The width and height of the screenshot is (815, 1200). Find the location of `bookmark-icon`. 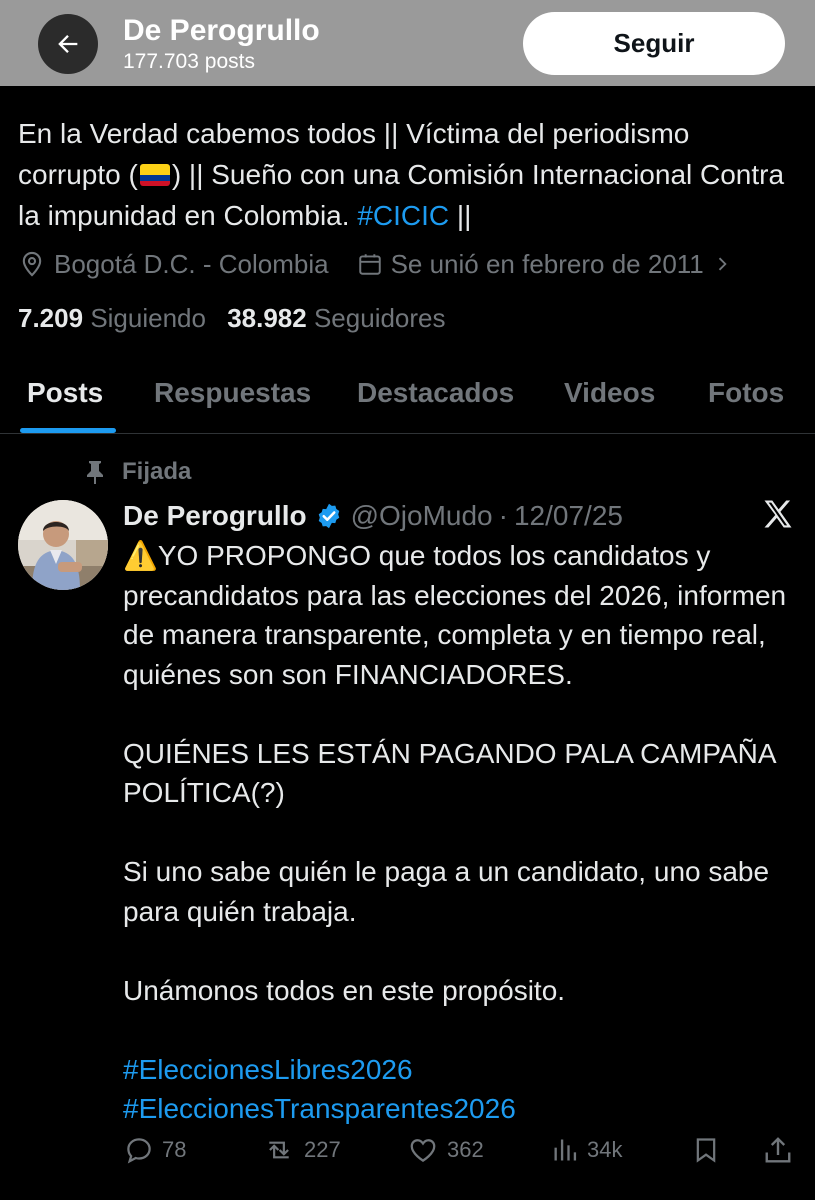

bookmark-icon is located at coordinates (706, 1150).